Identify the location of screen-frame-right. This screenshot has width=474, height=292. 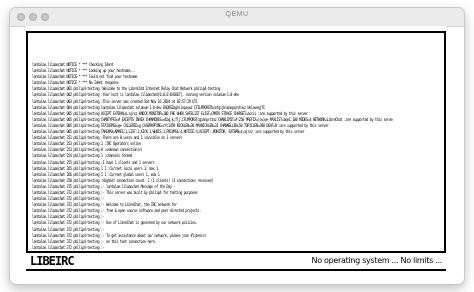
(445, 141).